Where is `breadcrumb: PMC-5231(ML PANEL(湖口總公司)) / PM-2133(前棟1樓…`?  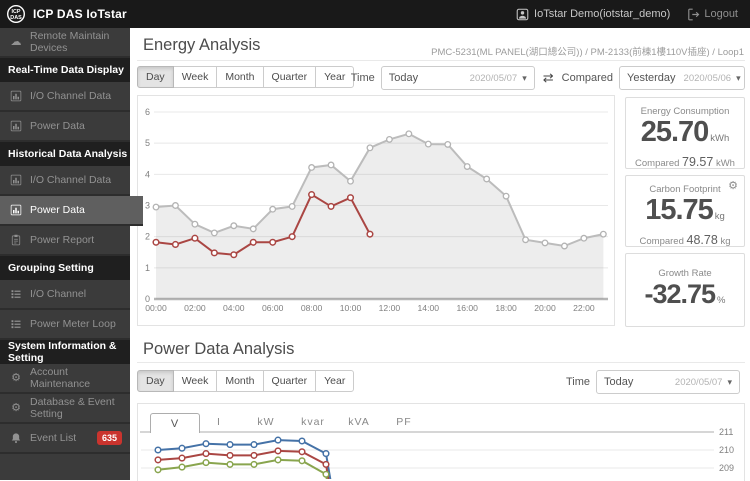
breadcrumb: PMC-5231(ML PANEL(湖口總公司)) / PM-2133(前棟1樓… is located at coordinates (587, 52).